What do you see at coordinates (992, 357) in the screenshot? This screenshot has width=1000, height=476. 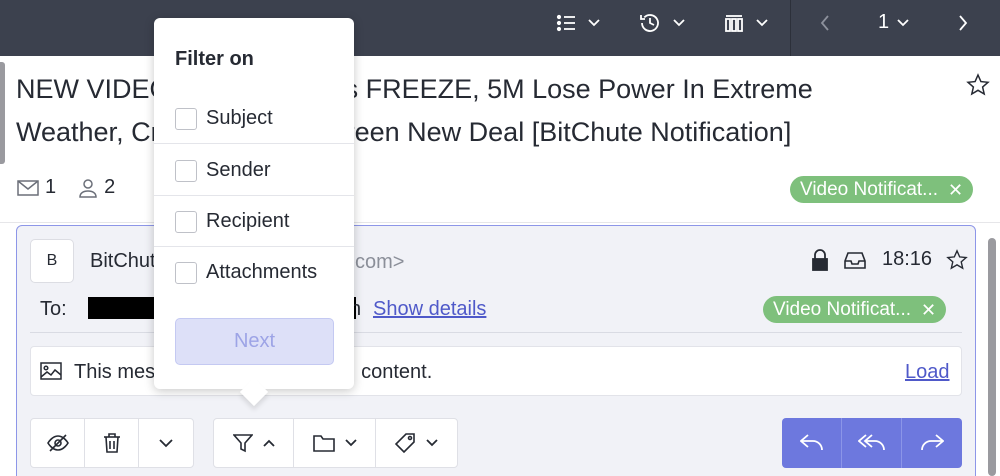 I see `scrollbar` at bounding box center [992, 357].